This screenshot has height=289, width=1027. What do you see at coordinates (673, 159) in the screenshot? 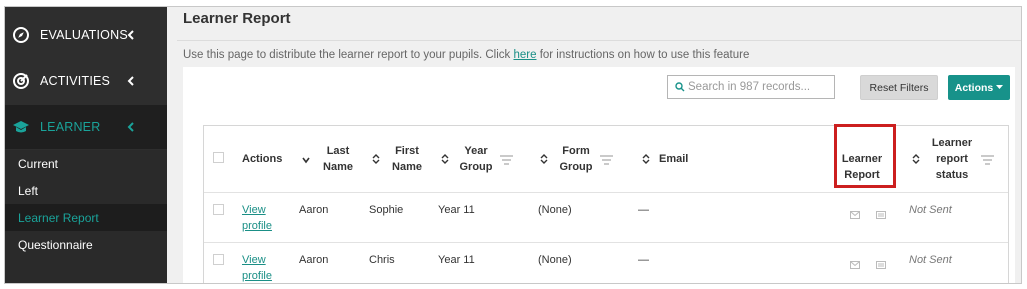
I see `column-header-email: Email` at bounding box center [673, 159].